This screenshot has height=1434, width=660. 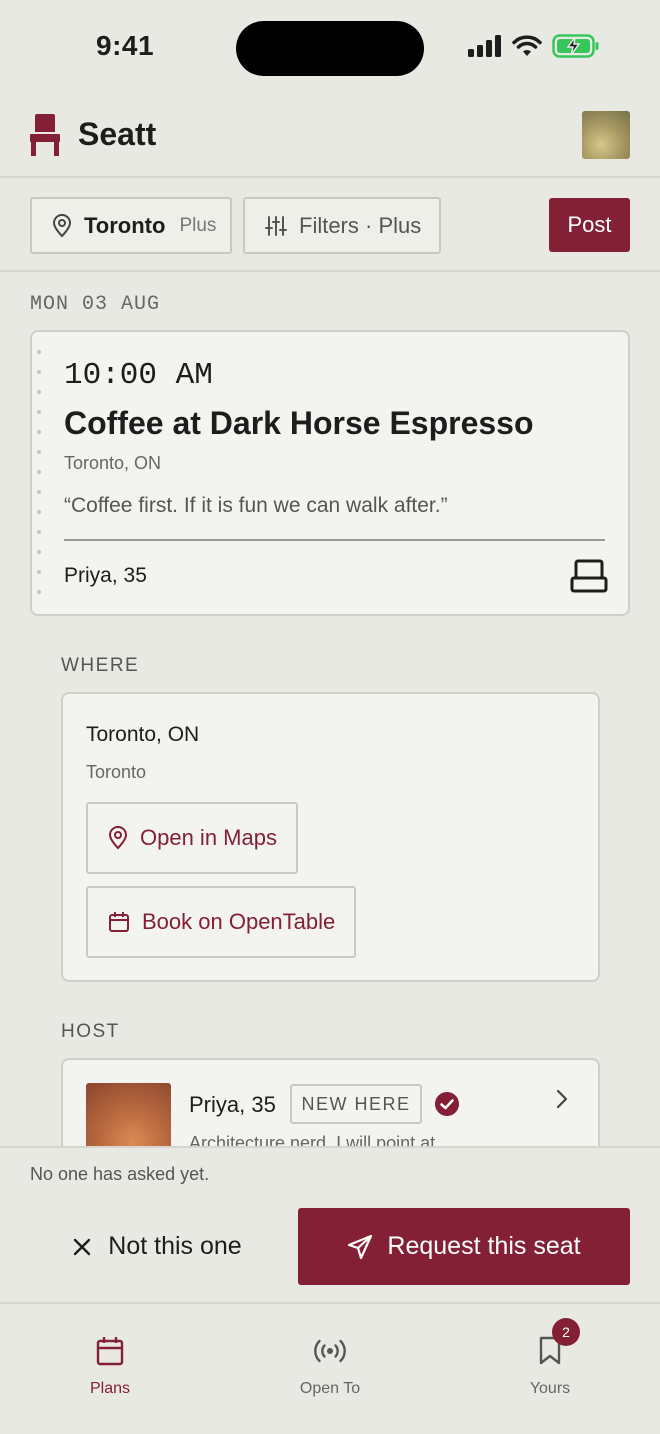 What do you see at coordinates (550, 1388) in the screenshot?
I see `tab-yours-label: Yours` at bounding box center [550, 1388].